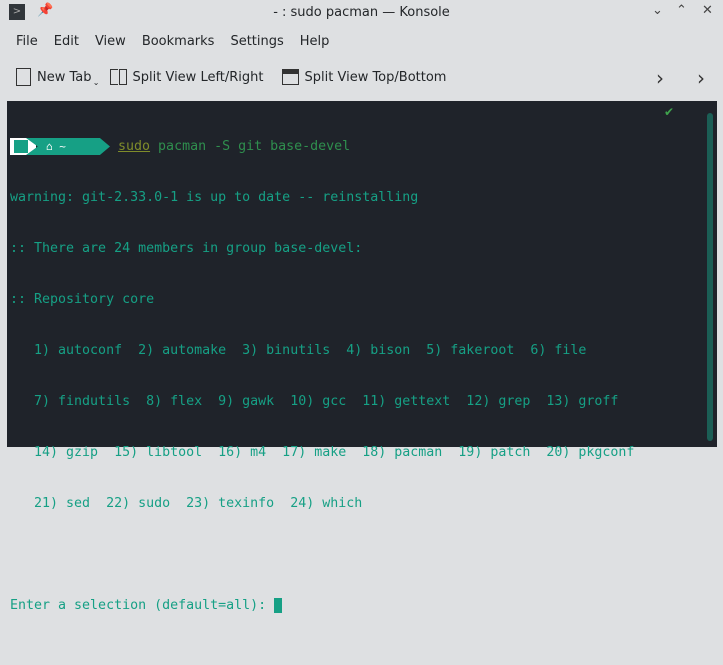 This screenshot has width=723, height=665. I want to click on input-line: Enter a selection (default=all):, so click(363, 605).